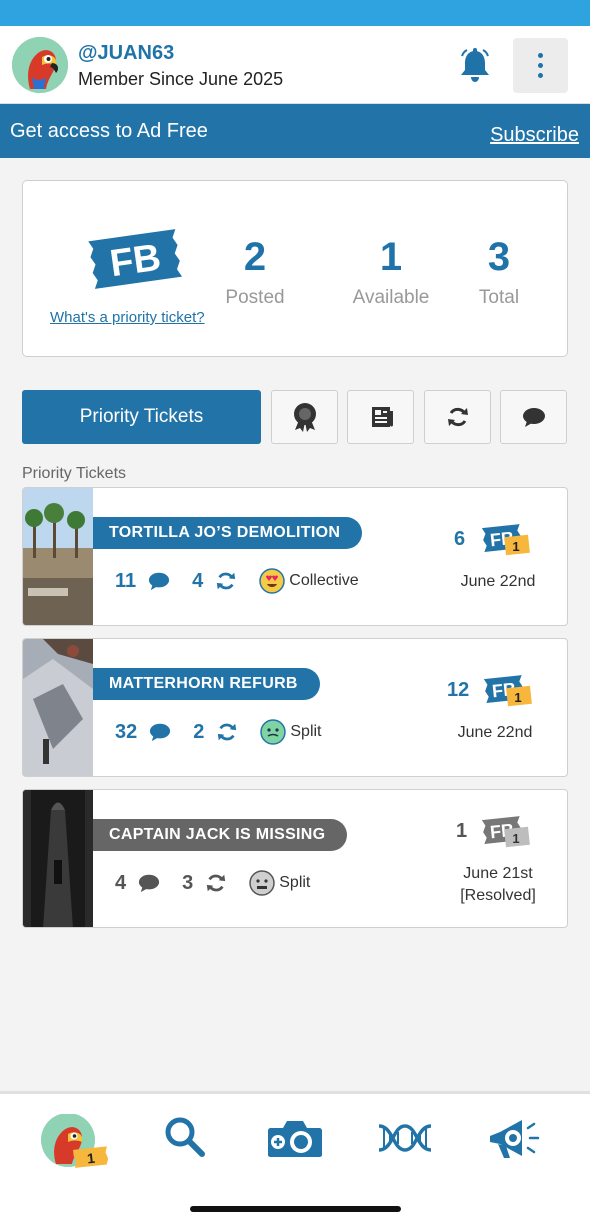 Image resolution: width=590 pixels, height=1224 pixels. Describe the element at coordinates (295, 1209) in the screenshot. I see `home-indicator` at that location.